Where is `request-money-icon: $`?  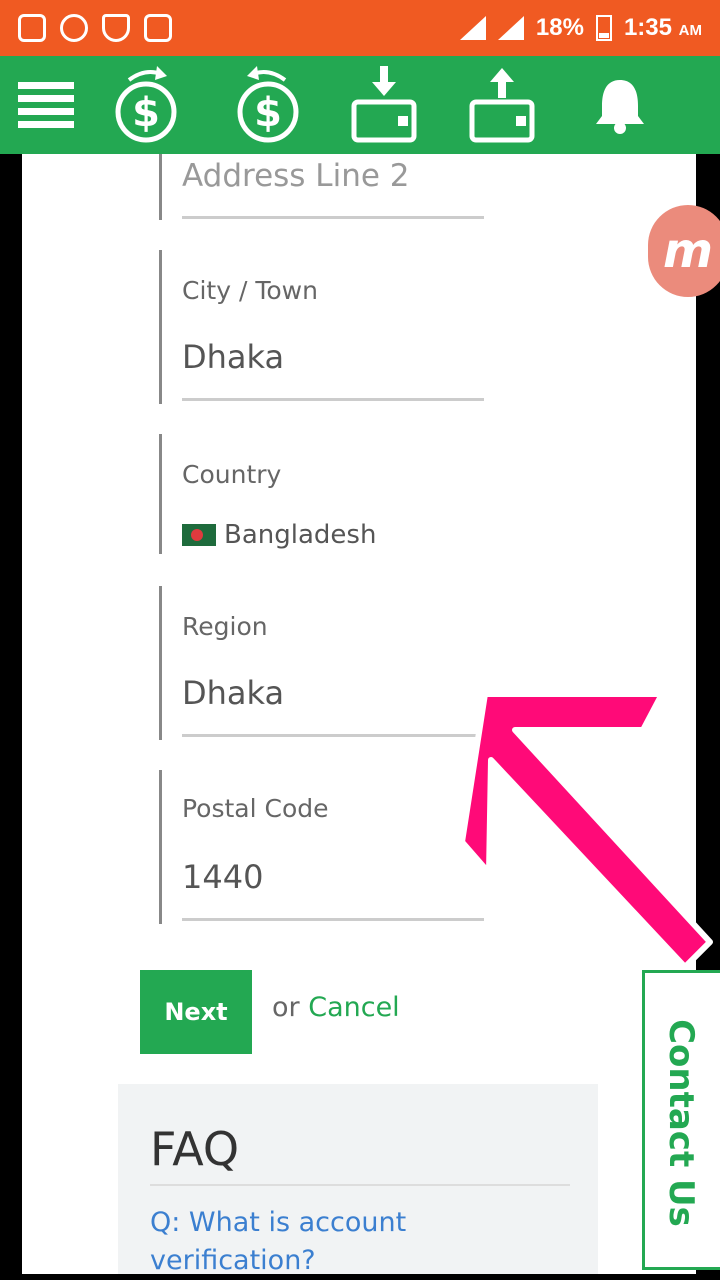
request-money-icon: $ is located at coordinates (268, 104).